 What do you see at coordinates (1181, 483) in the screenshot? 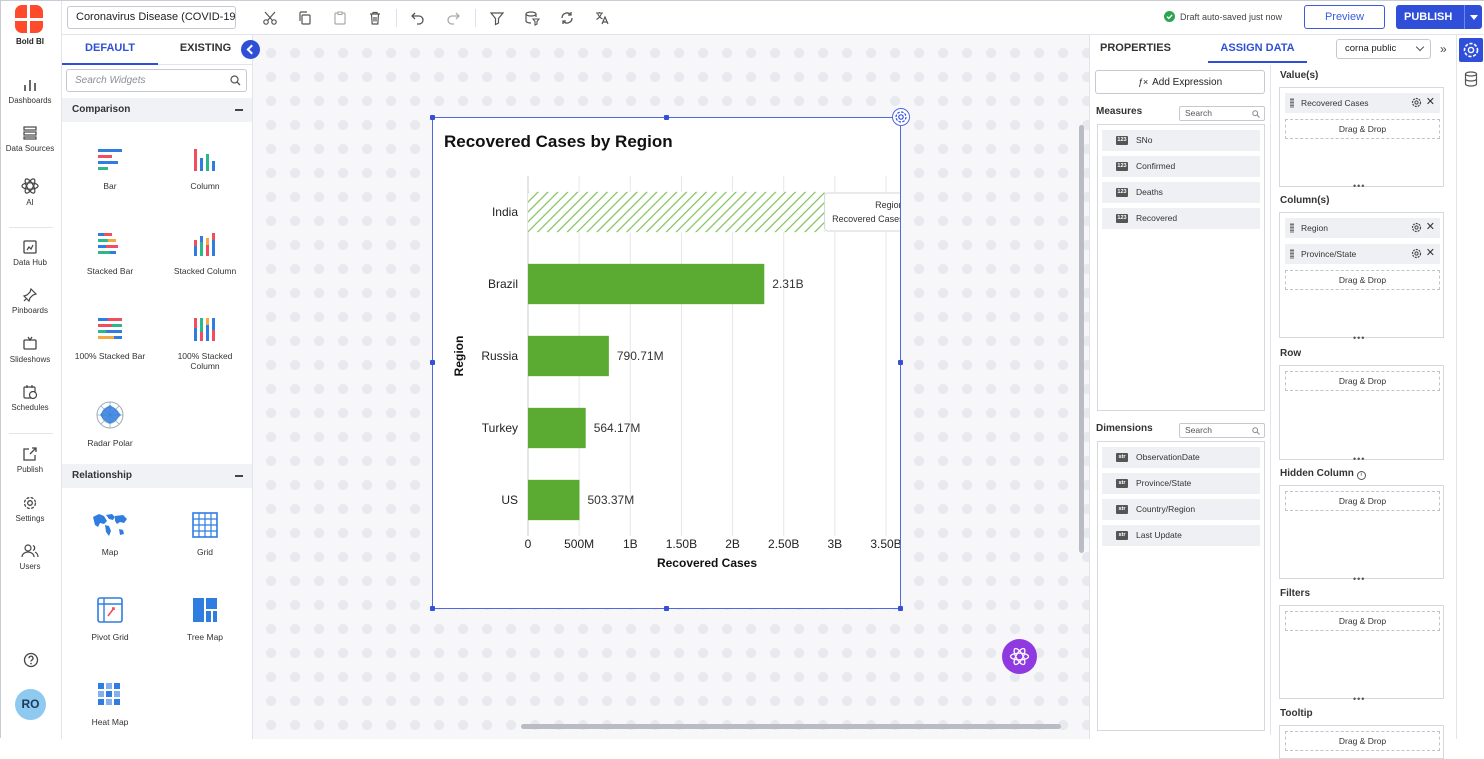
I see `dimension-field: str Province/State` at bounding box center [1181, 483].